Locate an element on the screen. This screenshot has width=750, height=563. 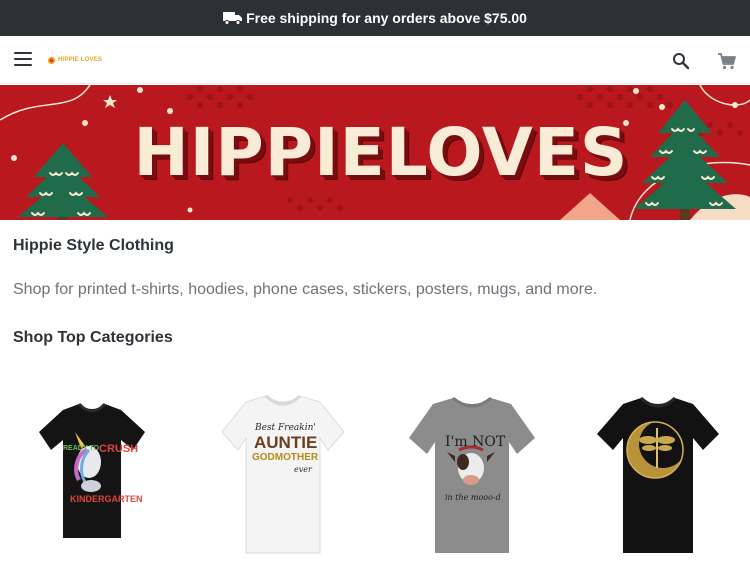
category-card: READY TO CRUSH KINDERGARTEN is located at coordinates (92, 475).